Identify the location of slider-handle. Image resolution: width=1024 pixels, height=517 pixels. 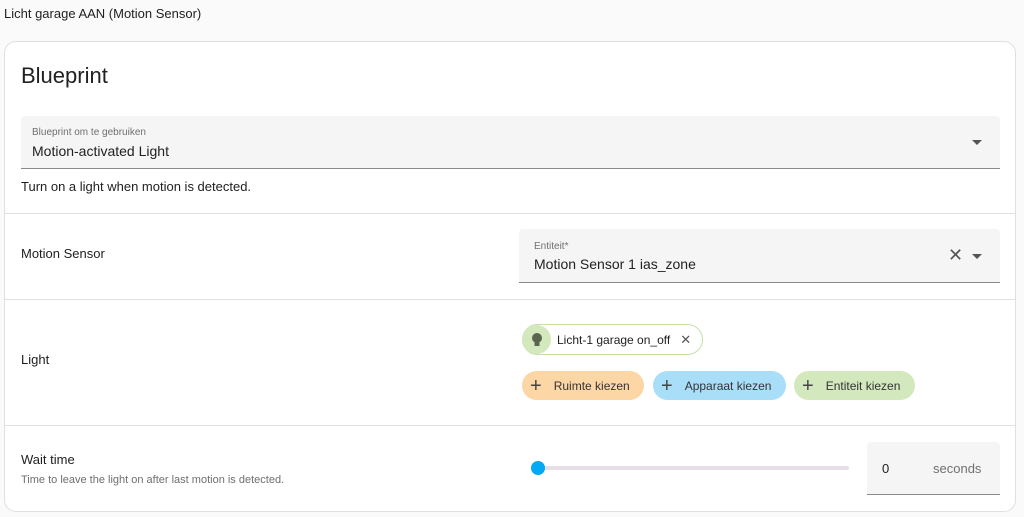
(538, 468).